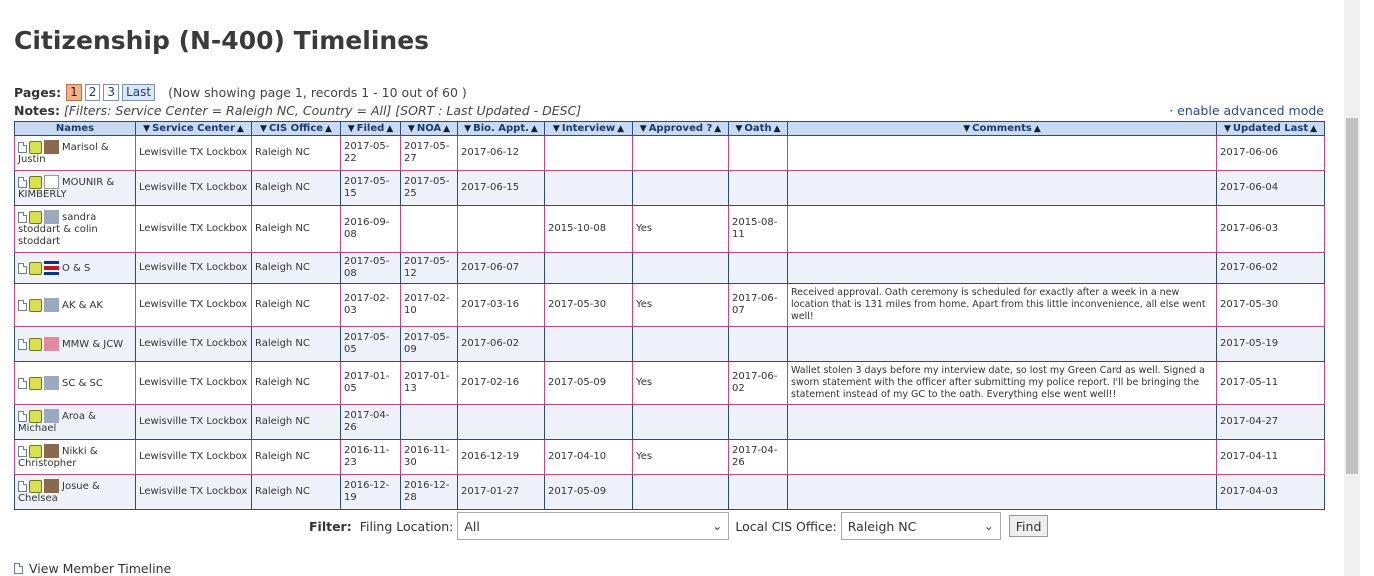 The image size is (1374, 576). I want to click on name-cell: Nikki & Christopher, so click(75, 457).